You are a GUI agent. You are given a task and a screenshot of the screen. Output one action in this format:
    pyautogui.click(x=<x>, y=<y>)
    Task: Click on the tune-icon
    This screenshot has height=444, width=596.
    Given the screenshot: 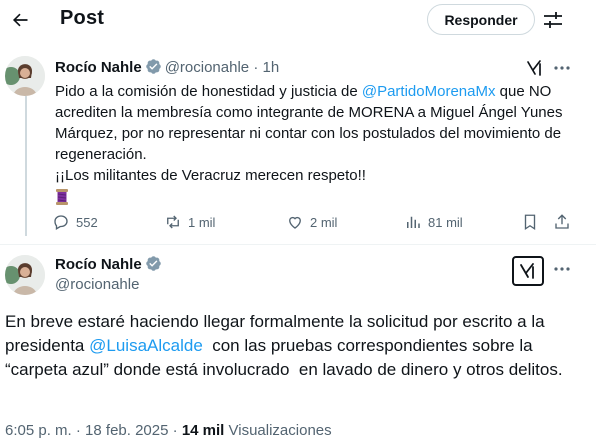 What is the action you would take?
    pyautogui.click(x=553, y=20)
    